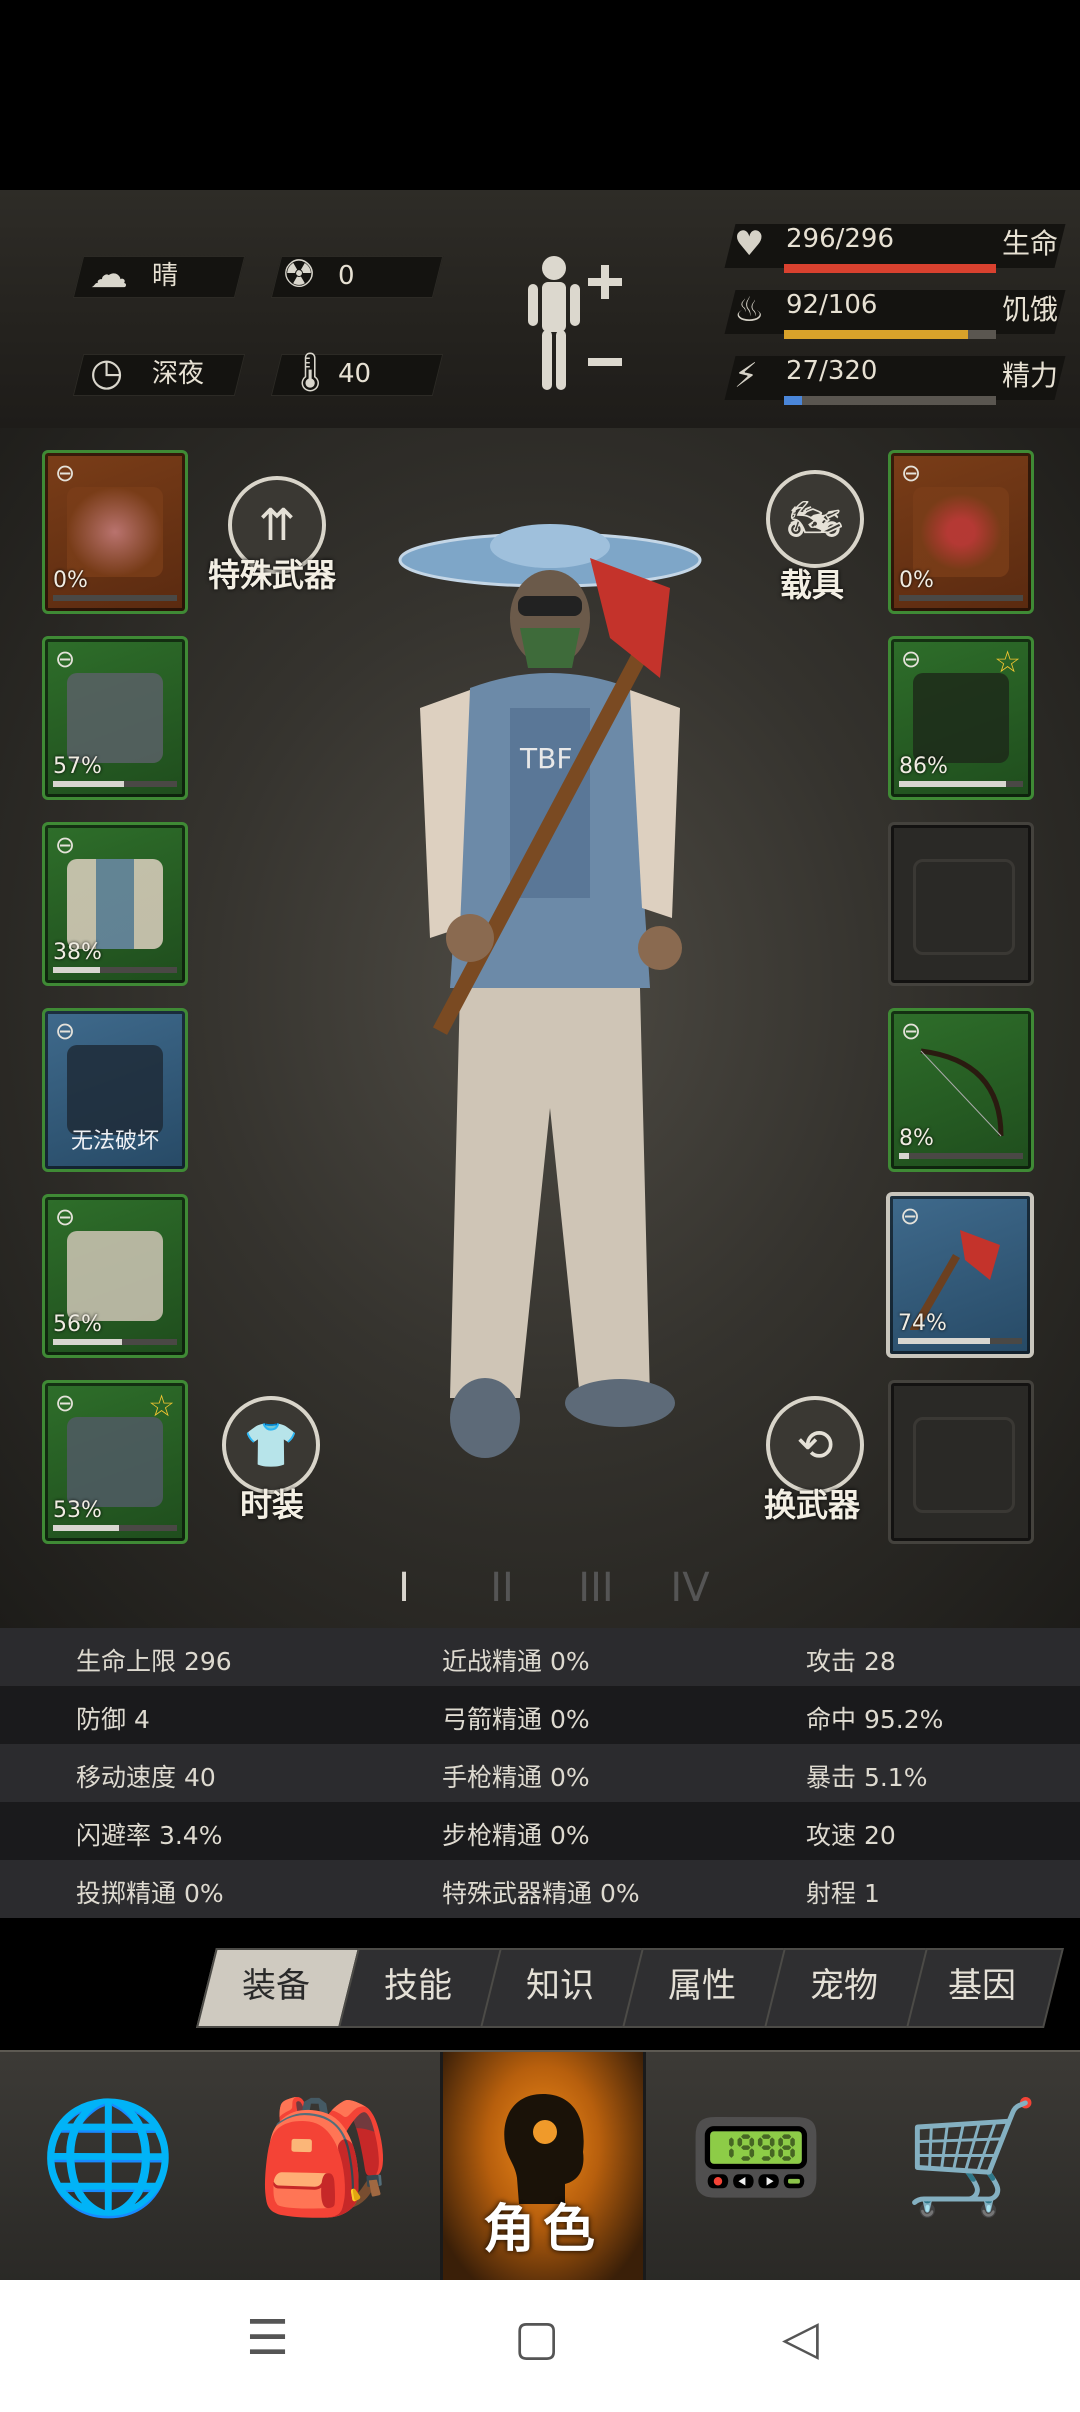  Describe the element at coordinates (355, 374) in the screenshot. I see `temperature-value: 40` at that location.